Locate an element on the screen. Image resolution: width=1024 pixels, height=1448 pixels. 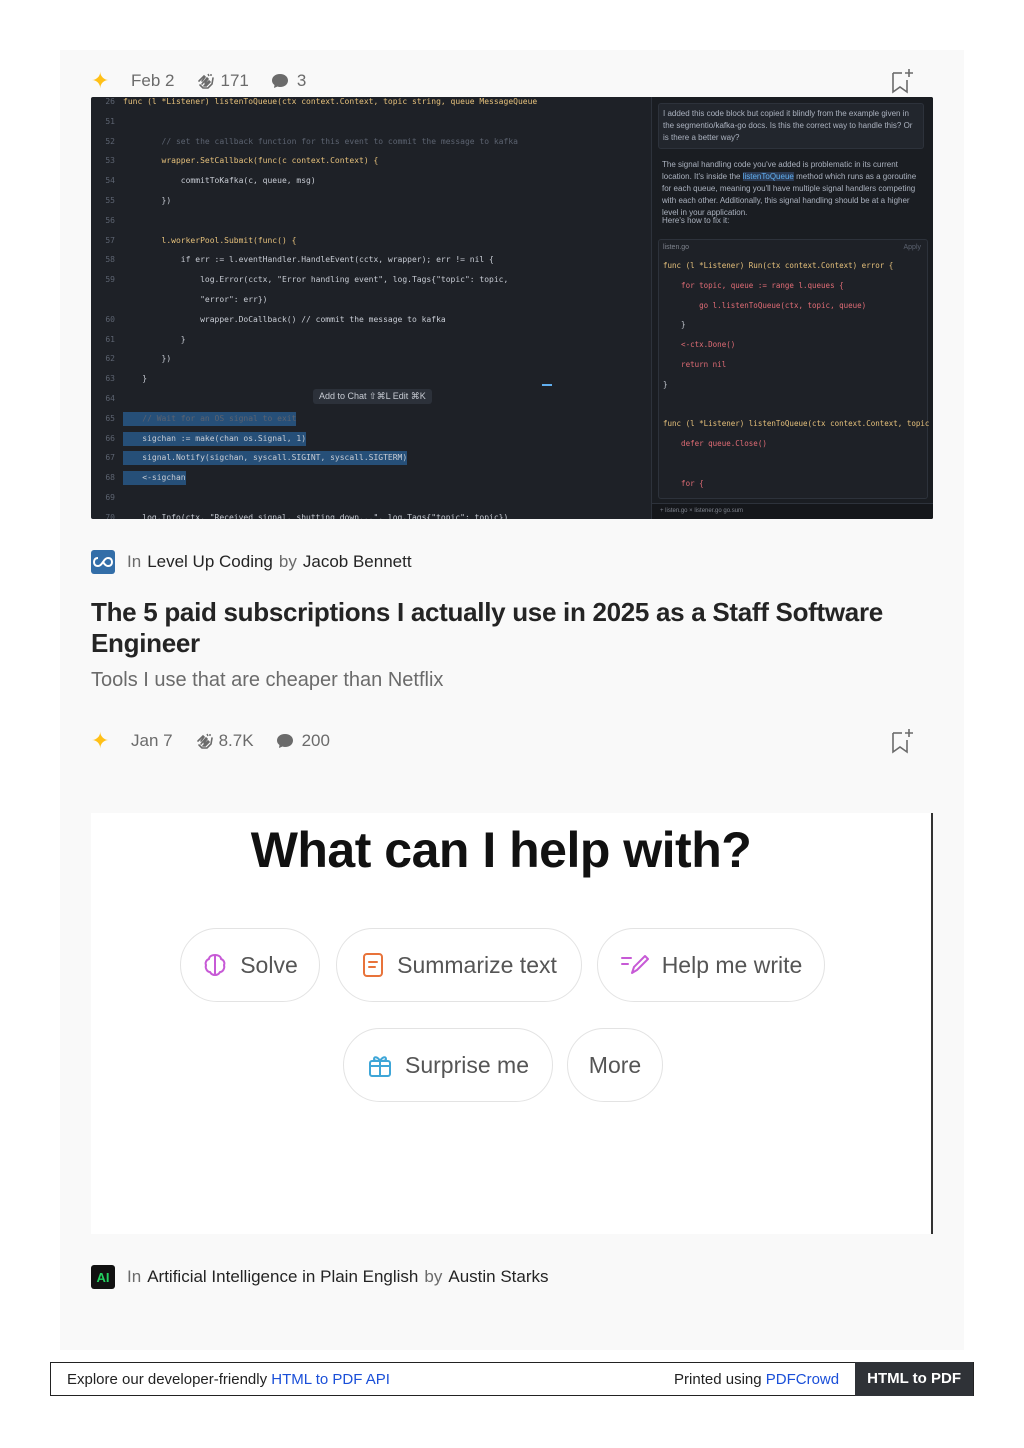
surprise-chip: Surprise me is located at coordinates (448, 1065).